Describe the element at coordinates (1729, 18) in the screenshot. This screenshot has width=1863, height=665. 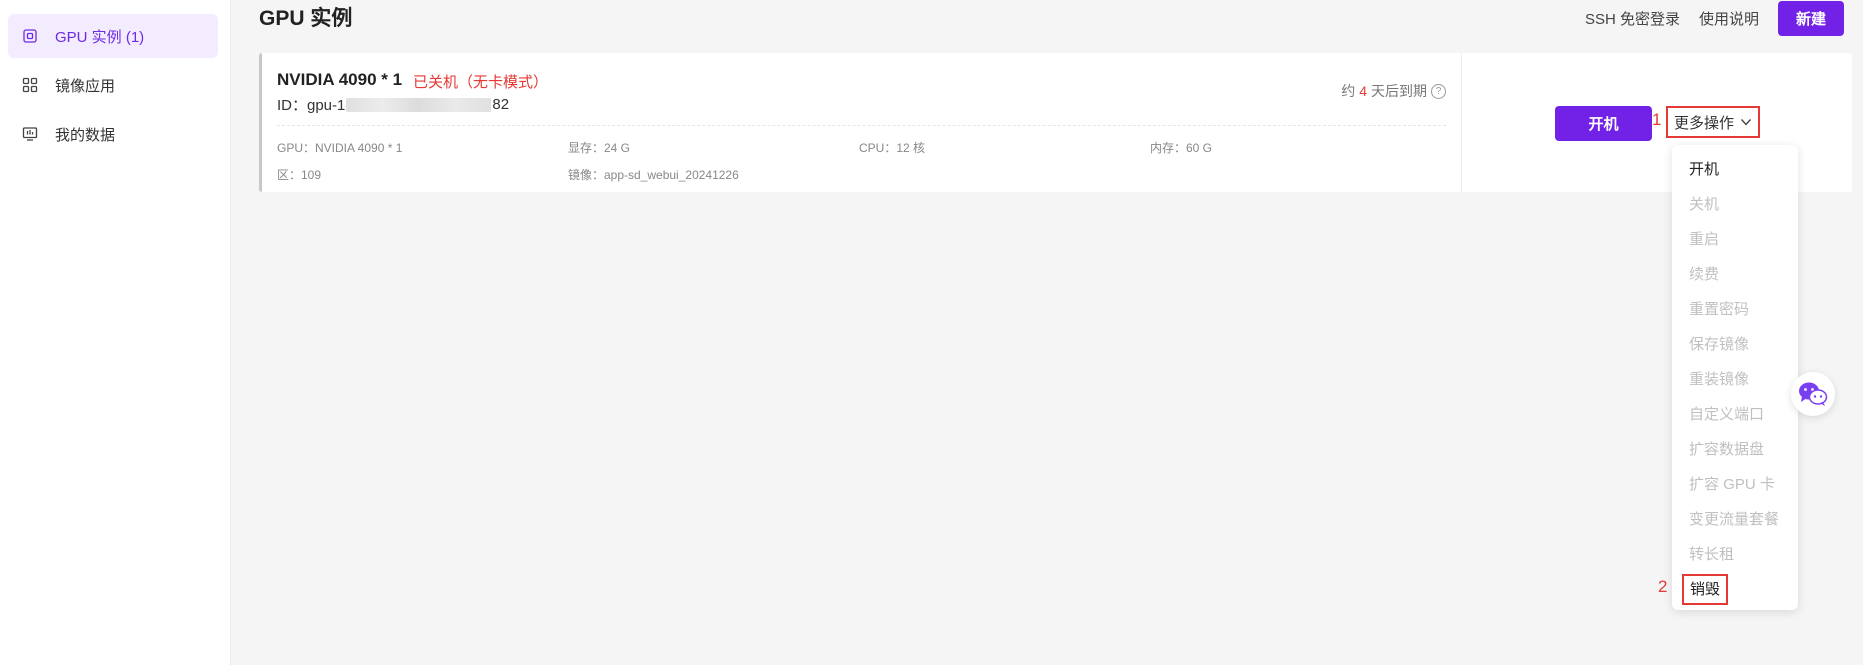
I see `docs-link: 使用说明` at that location.